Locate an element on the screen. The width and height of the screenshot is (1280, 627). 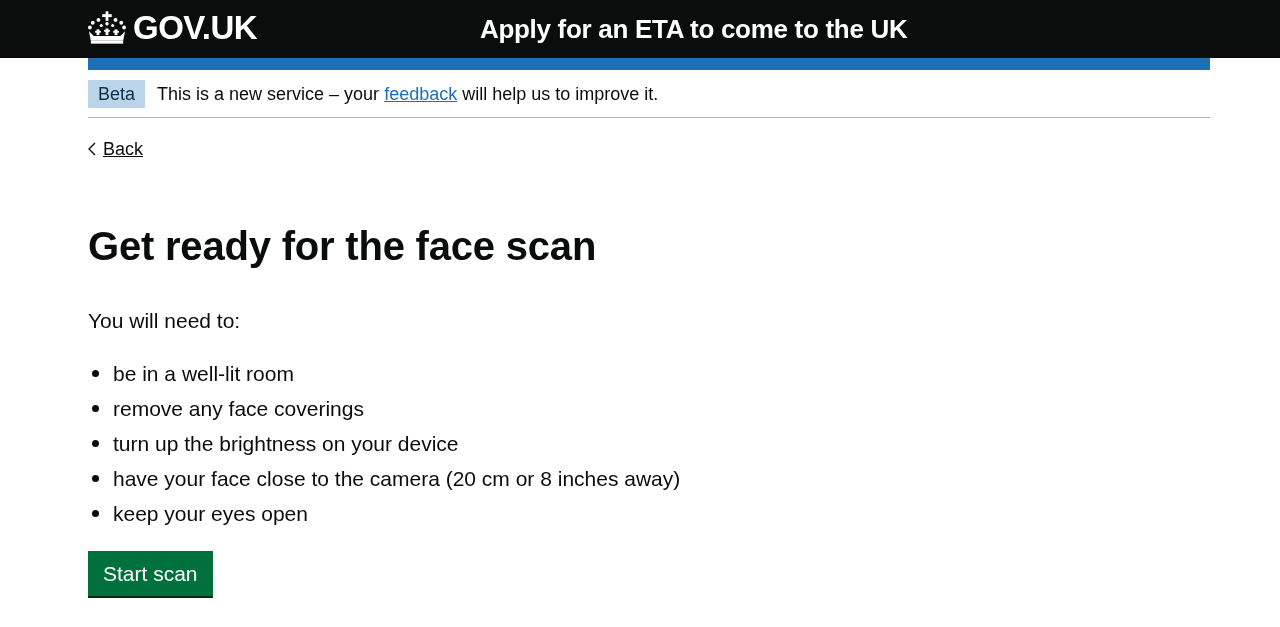
page-heading: Get ready for the face scan is located at coordinates (343, 246).